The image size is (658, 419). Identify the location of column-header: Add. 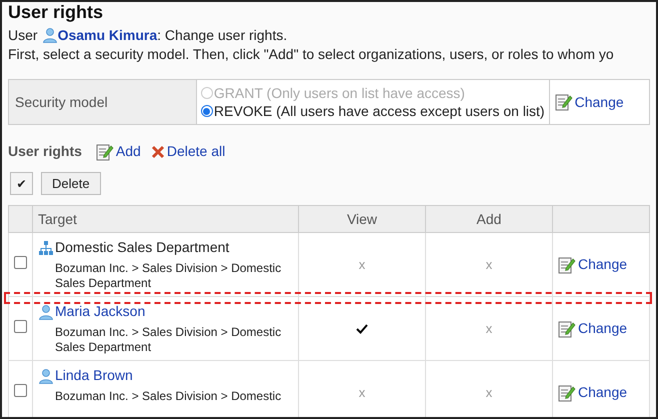
(489, 219).